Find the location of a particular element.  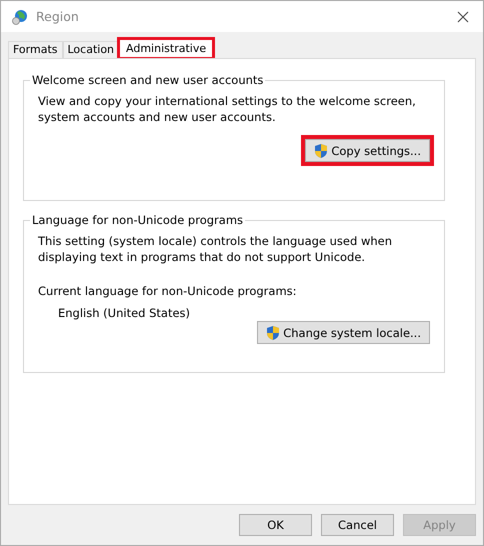

group-title: Welcome screen and new user accounts is located at coordinates (147, 80).